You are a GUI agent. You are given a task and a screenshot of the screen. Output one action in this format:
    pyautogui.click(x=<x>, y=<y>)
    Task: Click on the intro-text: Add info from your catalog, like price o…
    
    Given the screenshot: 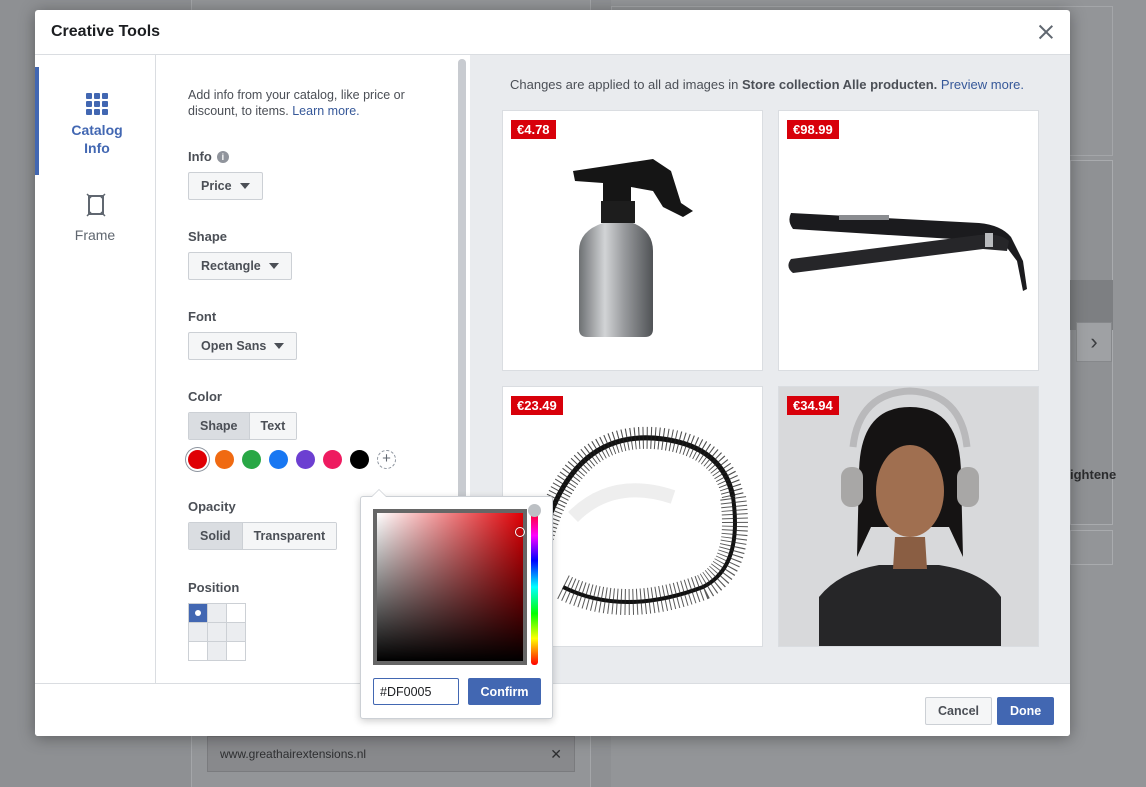 What is the action you would take?
    pyautogui.click(x=296, y=103)
    